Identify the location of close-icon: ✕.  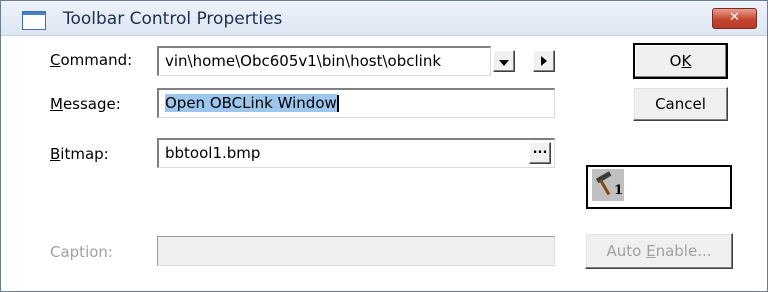
(734, 17).